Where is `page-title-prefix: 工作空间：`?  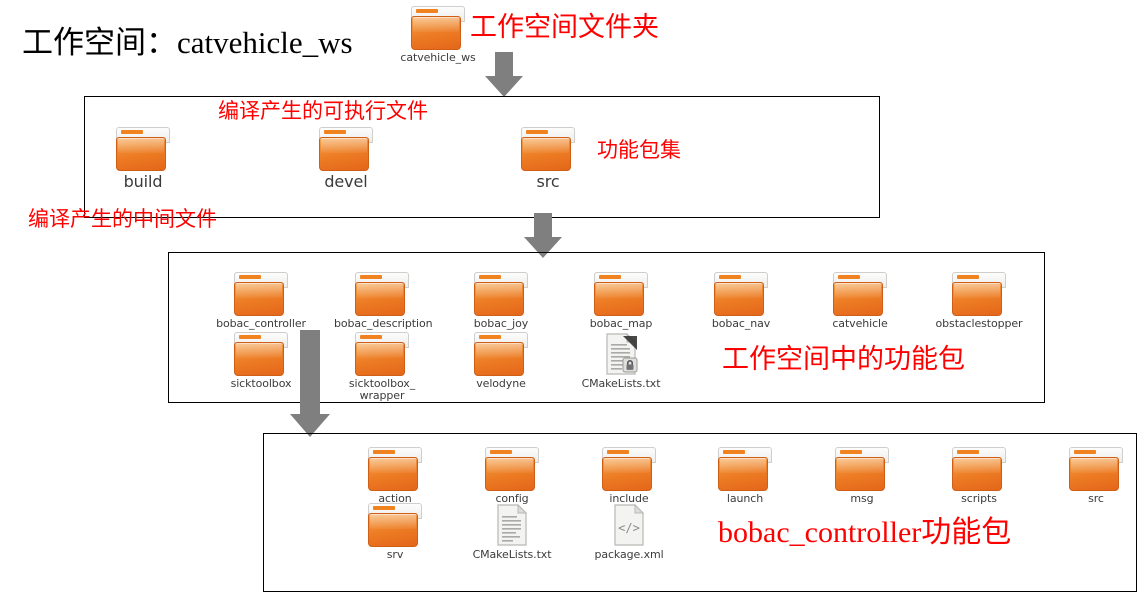 page-title-prefix: 工作空间： is located at coordinates (99, 42).